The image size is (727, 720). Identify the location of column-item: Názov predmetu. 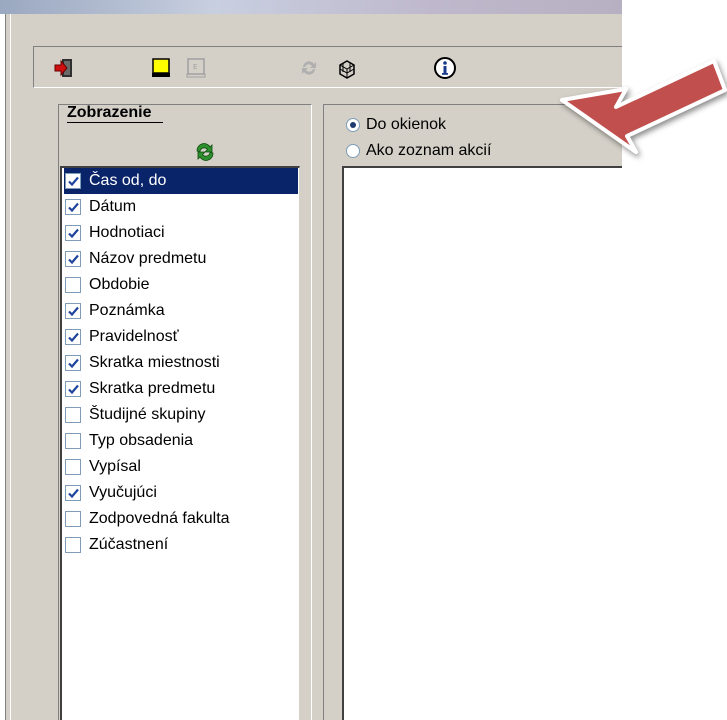
(181, 259).